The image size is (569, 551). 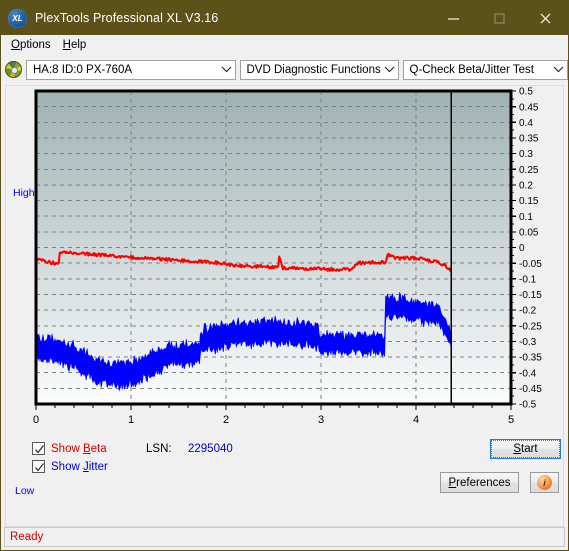 I want to click on svg-text: 0.05, so click(x=529, y=232).